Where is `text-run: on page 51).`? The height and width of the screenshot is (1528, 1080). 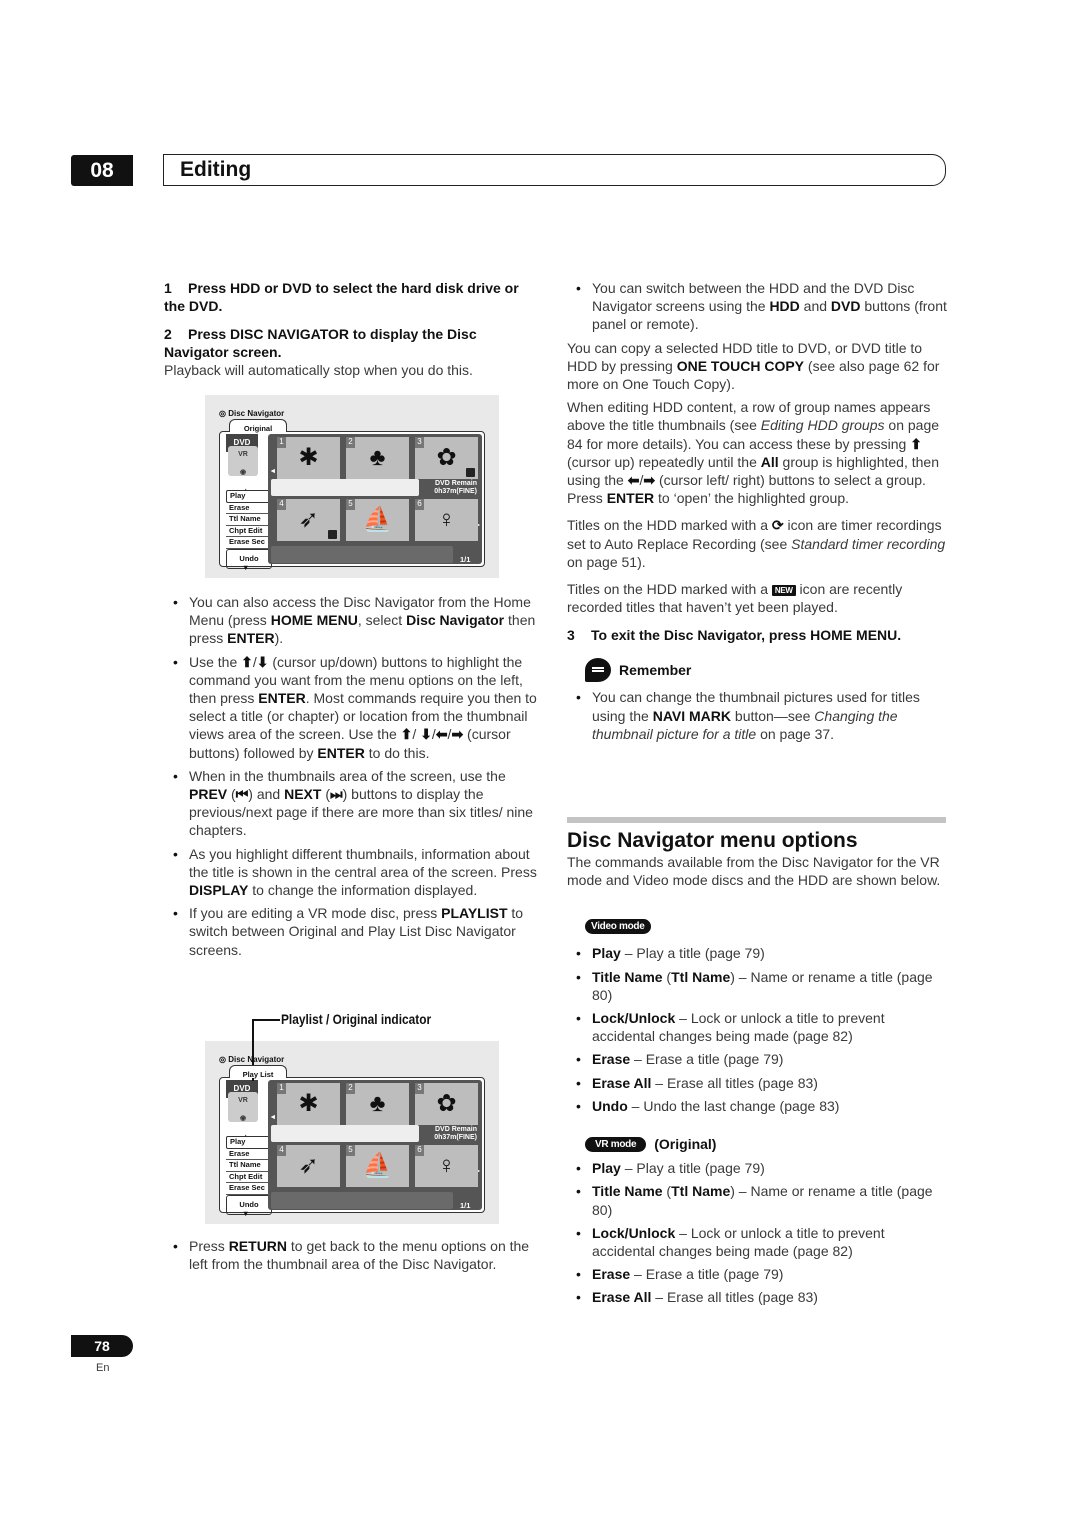 text-run: on page 51). is located at coordinates (606, 561).